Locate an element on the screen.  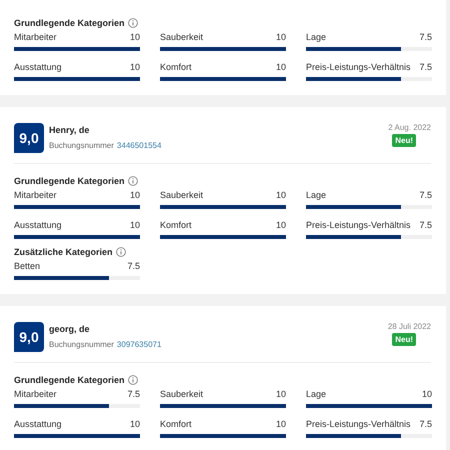
review-date: 2 Aug. 2022 is located at coordinates (409, 127).